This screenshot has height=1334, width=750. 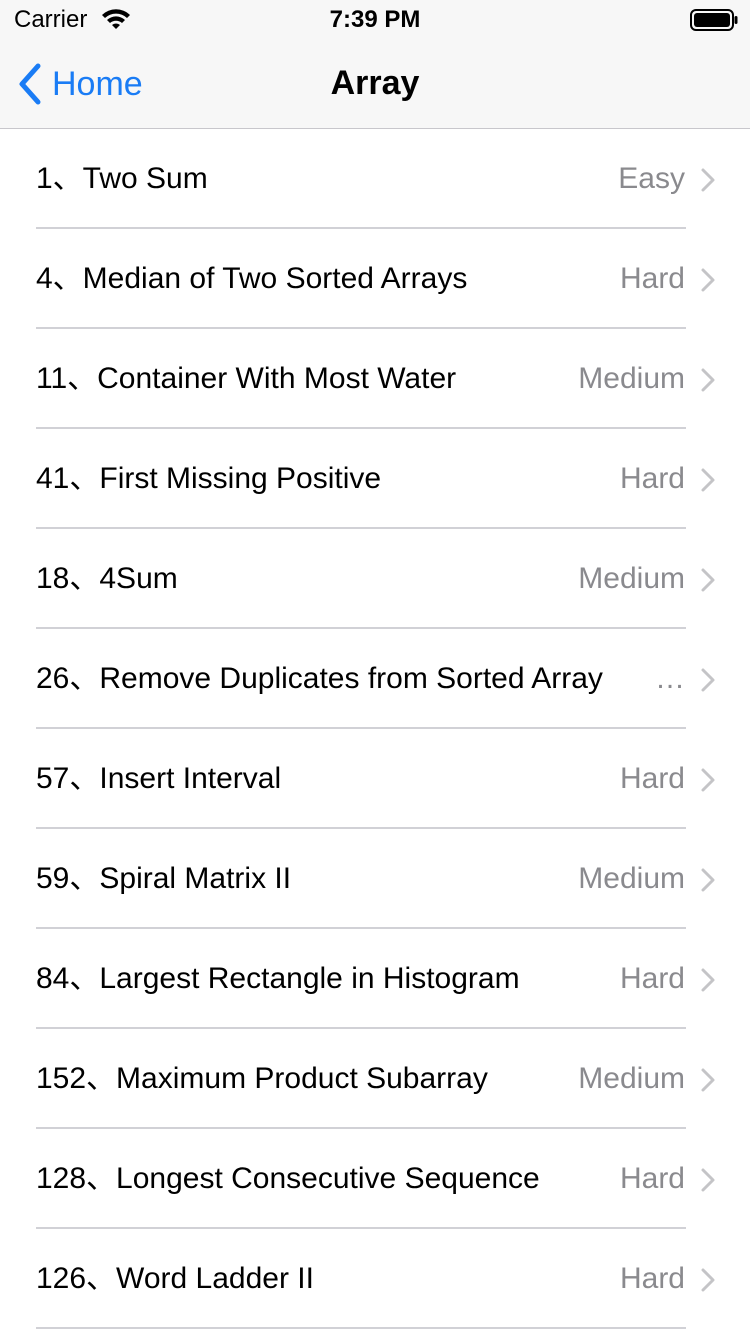 I want to click on item-title: 41、First Missing Positive, so click(x=209, y=478).